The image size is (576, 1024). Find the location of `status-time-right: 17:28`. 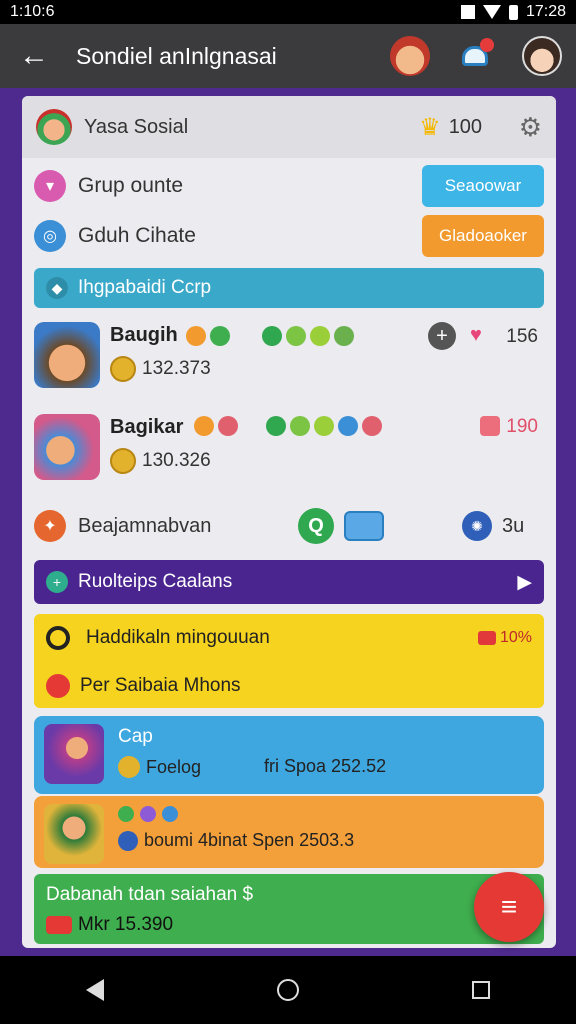

status-time-right: 17:28 is located at coordinates (545, 11).